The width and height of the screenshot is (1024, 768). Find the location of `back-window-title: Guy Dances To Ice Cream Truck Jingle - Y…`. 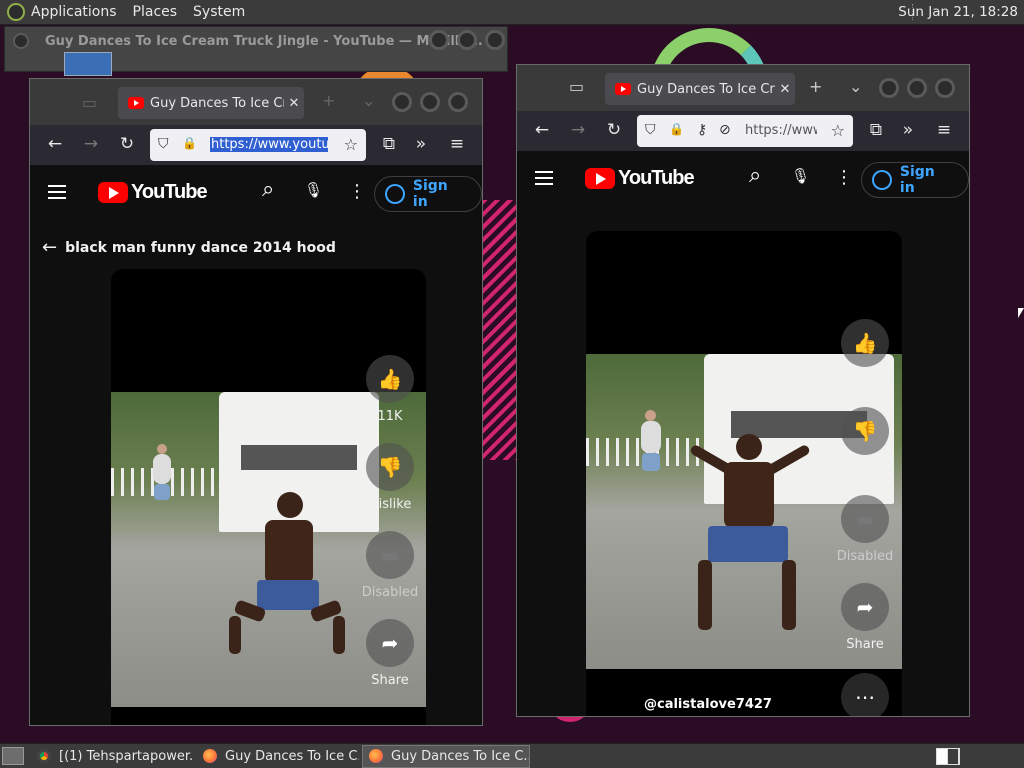

back-window-title: Guy Dances To Ice Cream Truck Jingle - Y… is located at coordinates (264, 41).